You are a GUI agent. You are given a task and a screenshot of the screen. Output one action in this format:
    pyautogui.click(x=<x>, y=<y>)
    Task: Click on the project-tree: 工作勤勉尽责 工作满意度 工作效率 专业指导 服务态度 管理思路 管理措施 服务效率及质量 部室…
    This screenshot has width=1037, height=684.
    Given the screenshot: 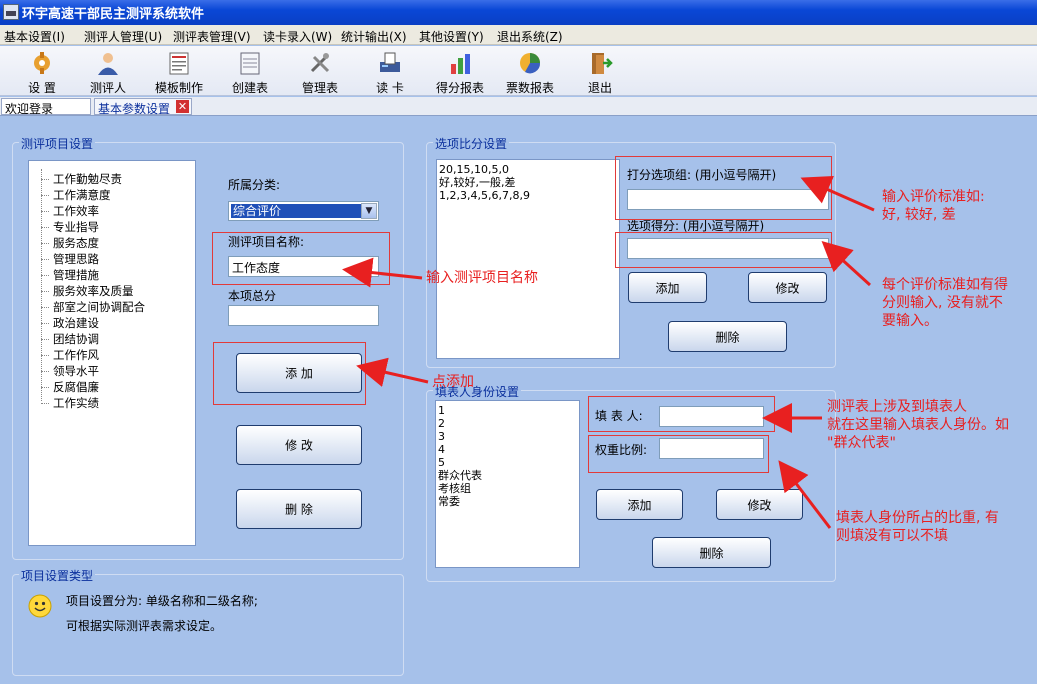 What is the action you would take?
    pyautogui.click(x=112, y=353)
    